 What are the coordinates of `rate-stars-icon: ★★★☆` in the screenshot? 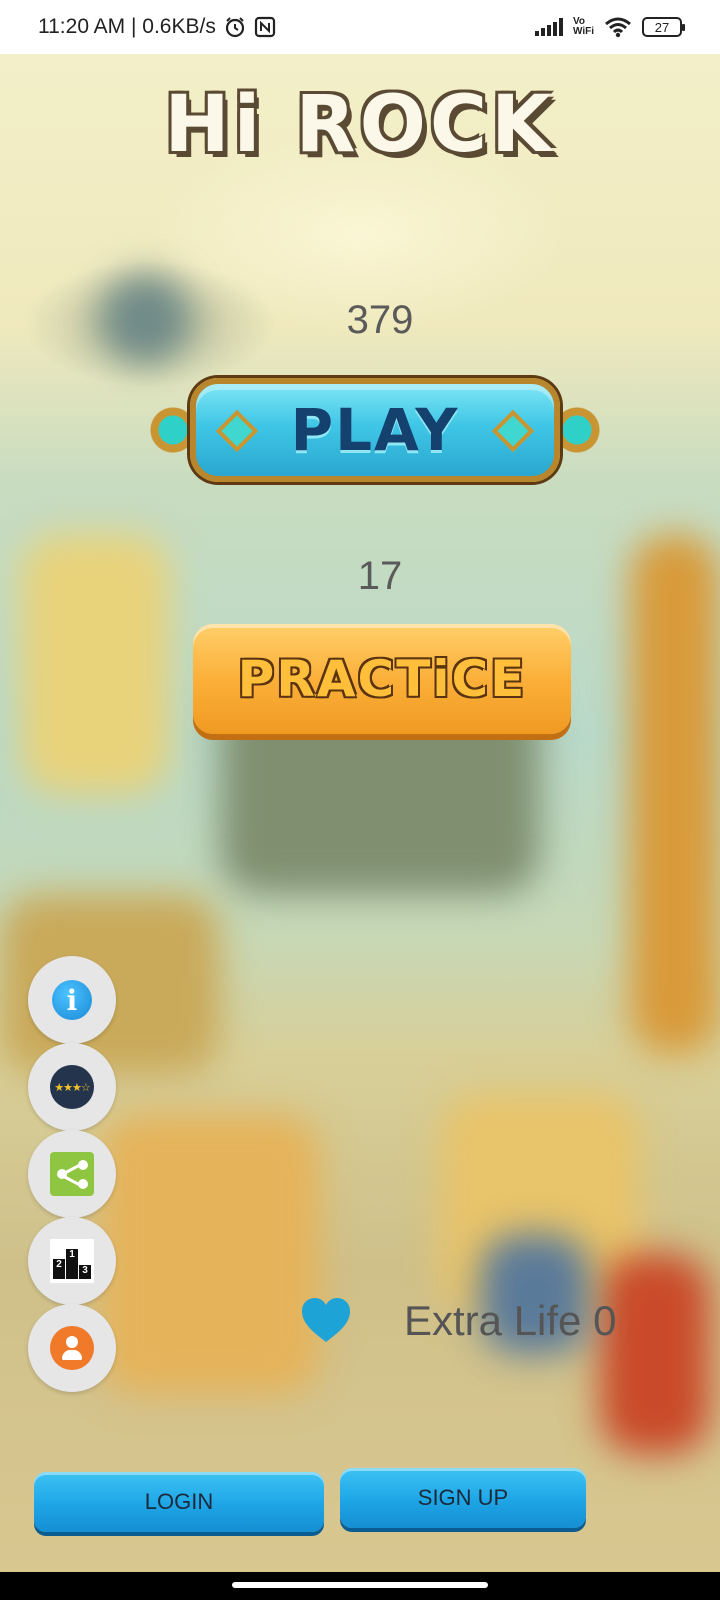 It's located at (72, 1087).